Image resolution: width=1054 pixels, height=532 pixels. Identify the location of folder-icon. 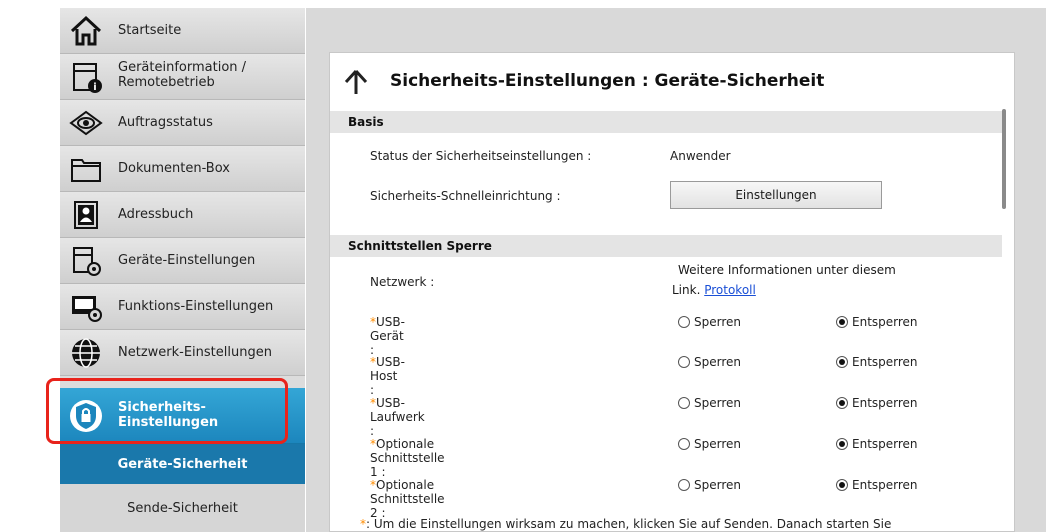
(86, 169).